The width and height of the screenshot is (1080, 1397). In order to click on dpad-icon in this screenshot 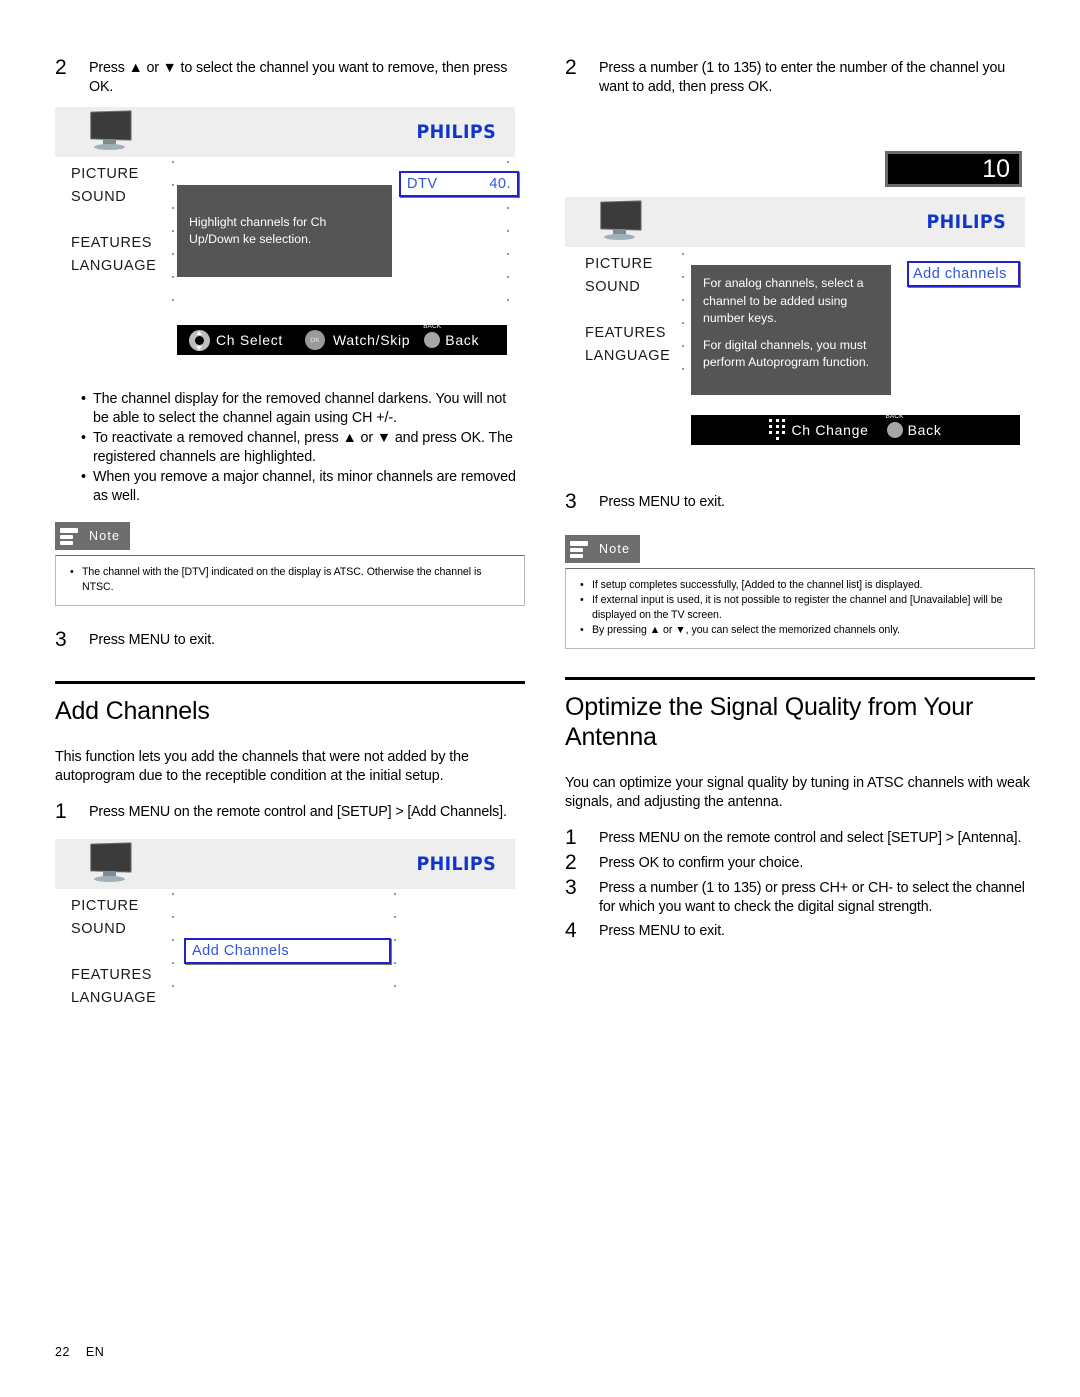, I will do `click(199, 340)`.